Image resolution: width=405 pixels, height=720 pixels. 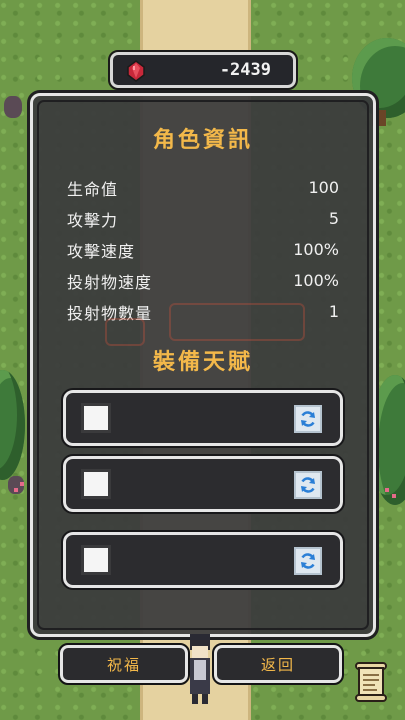 I want to click on stat-label: 攻擊速度, so click(x=101, y=251).